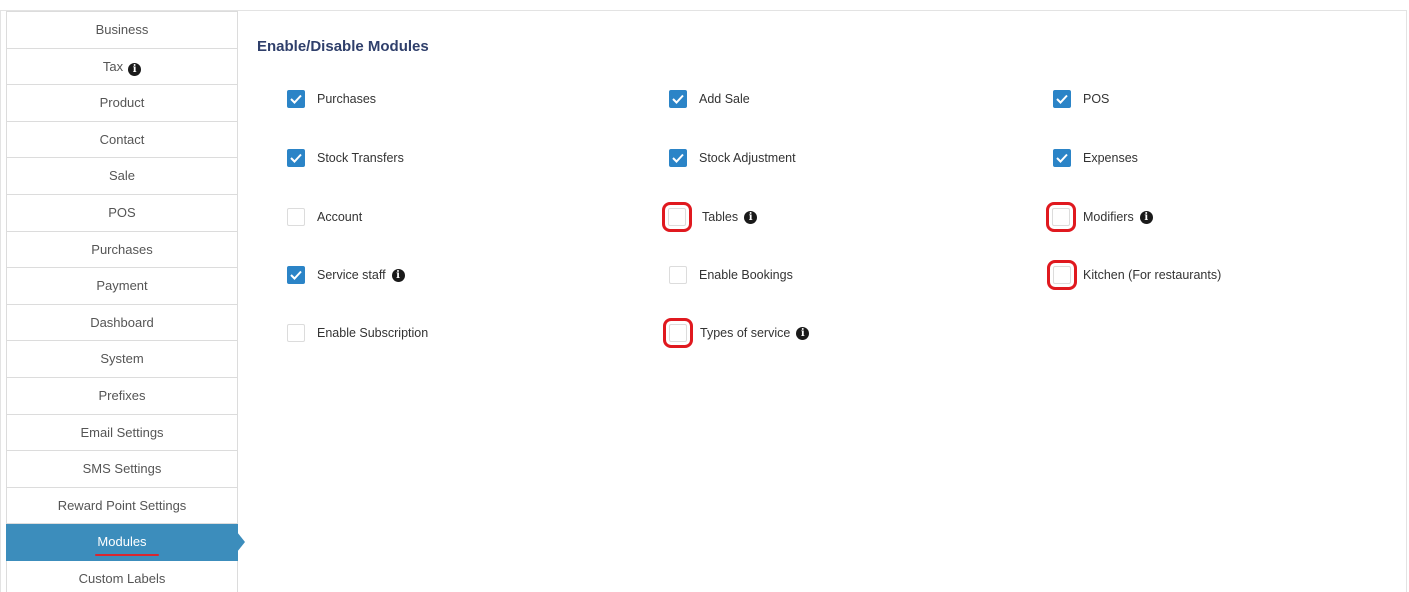  I want to click on module-label: Types of service, so click(745, 333).